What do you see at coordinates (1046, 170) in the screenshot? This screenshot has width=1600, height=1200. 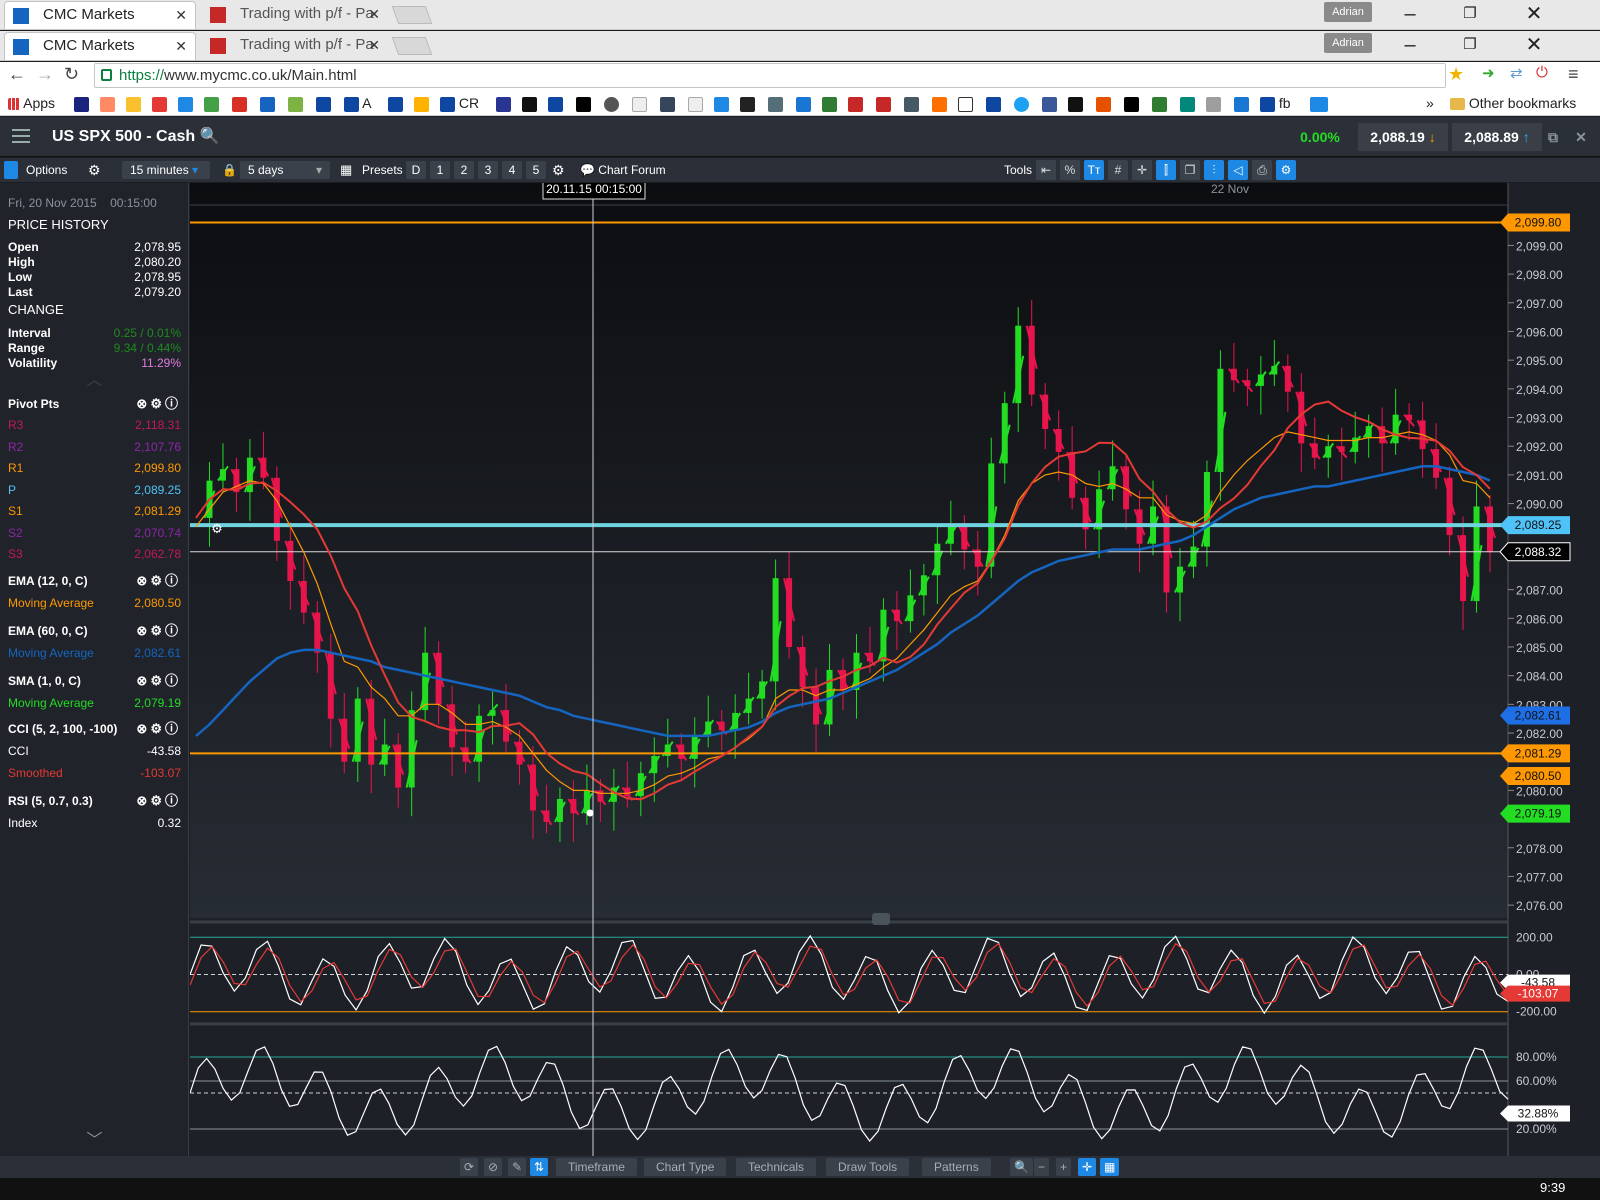 I see `tool-back-icon: ⇤` at bounding box center [1046, 170].